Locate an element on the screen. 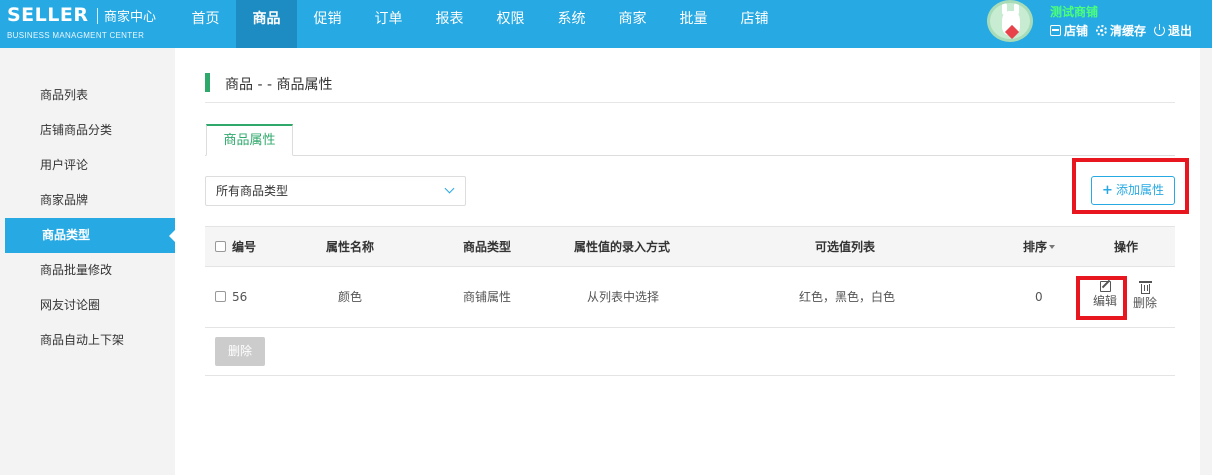 This screenshot has width=1212, height=475. header-actions: 操作 is located at coordinates (1126, 247).